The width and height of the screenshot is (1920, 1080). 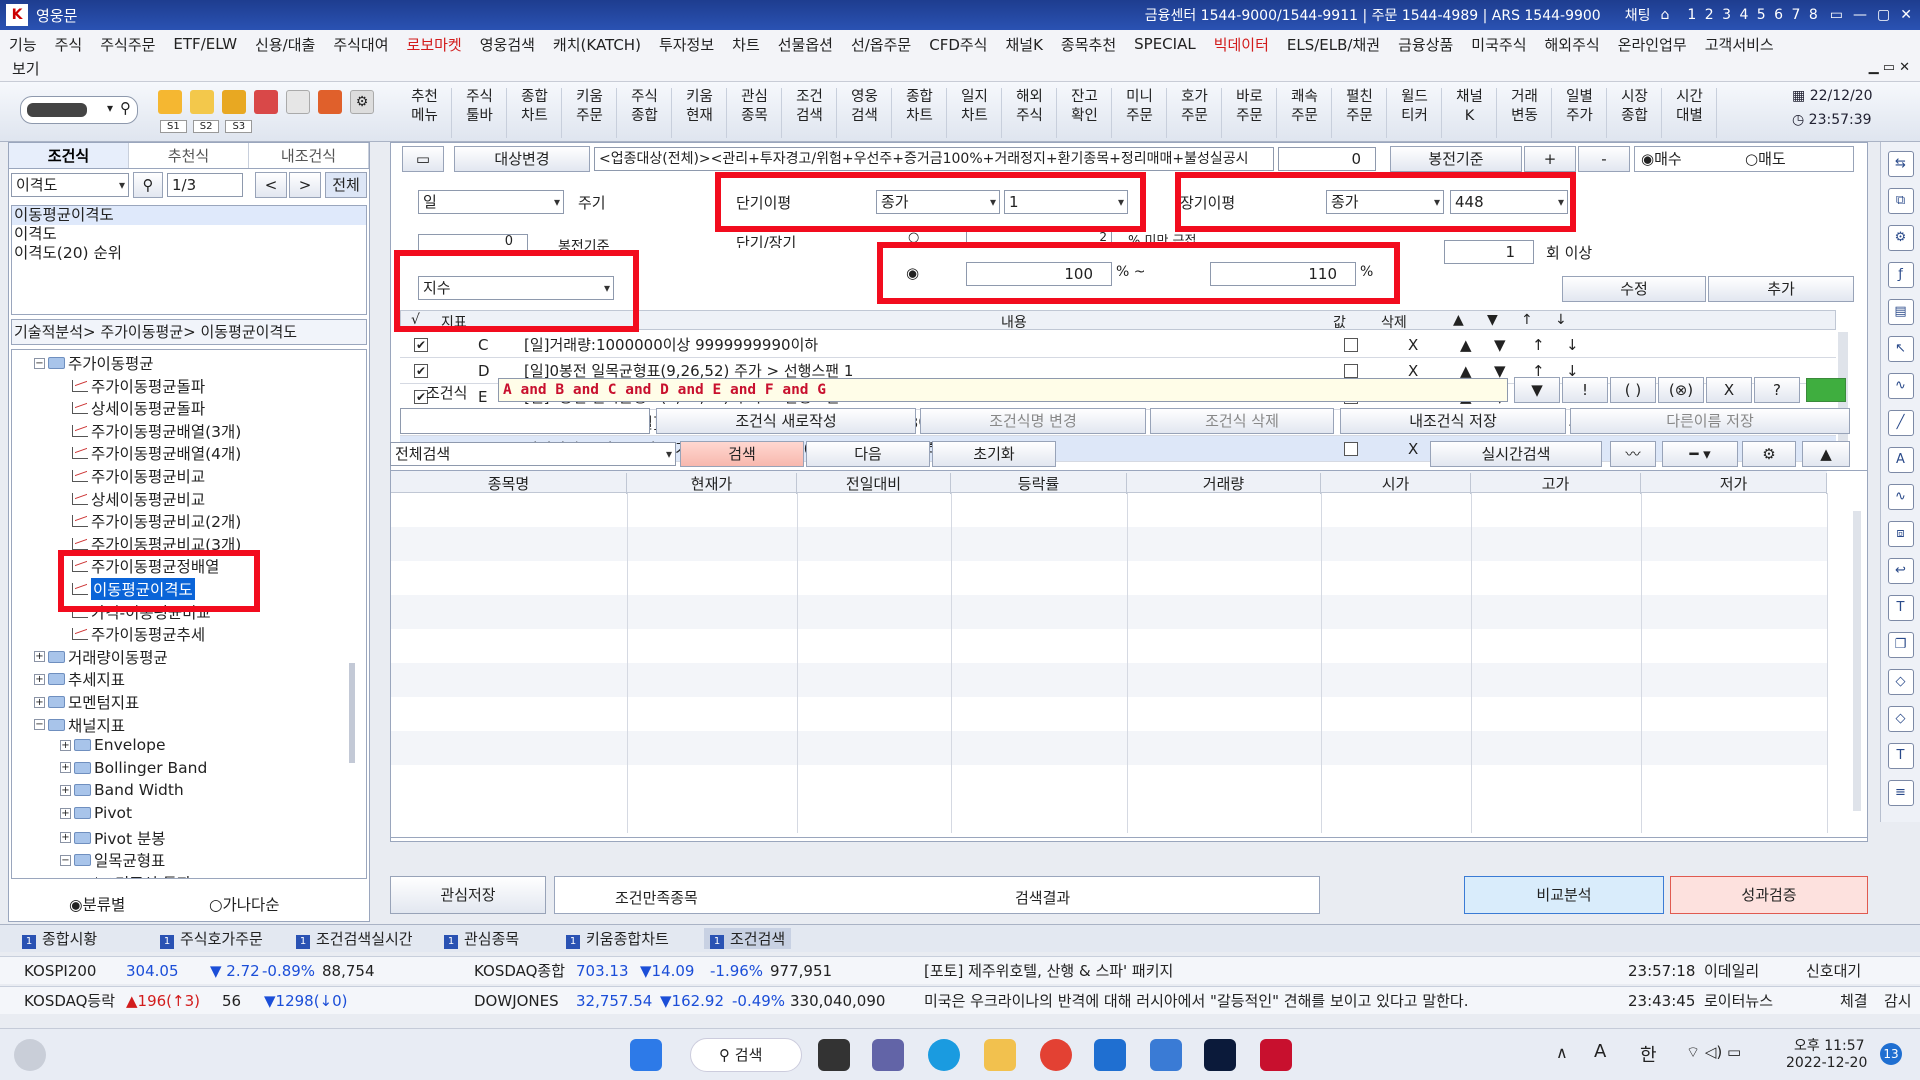 I want to click on menu-item: 종목추천, so click(x=1088, y=44).